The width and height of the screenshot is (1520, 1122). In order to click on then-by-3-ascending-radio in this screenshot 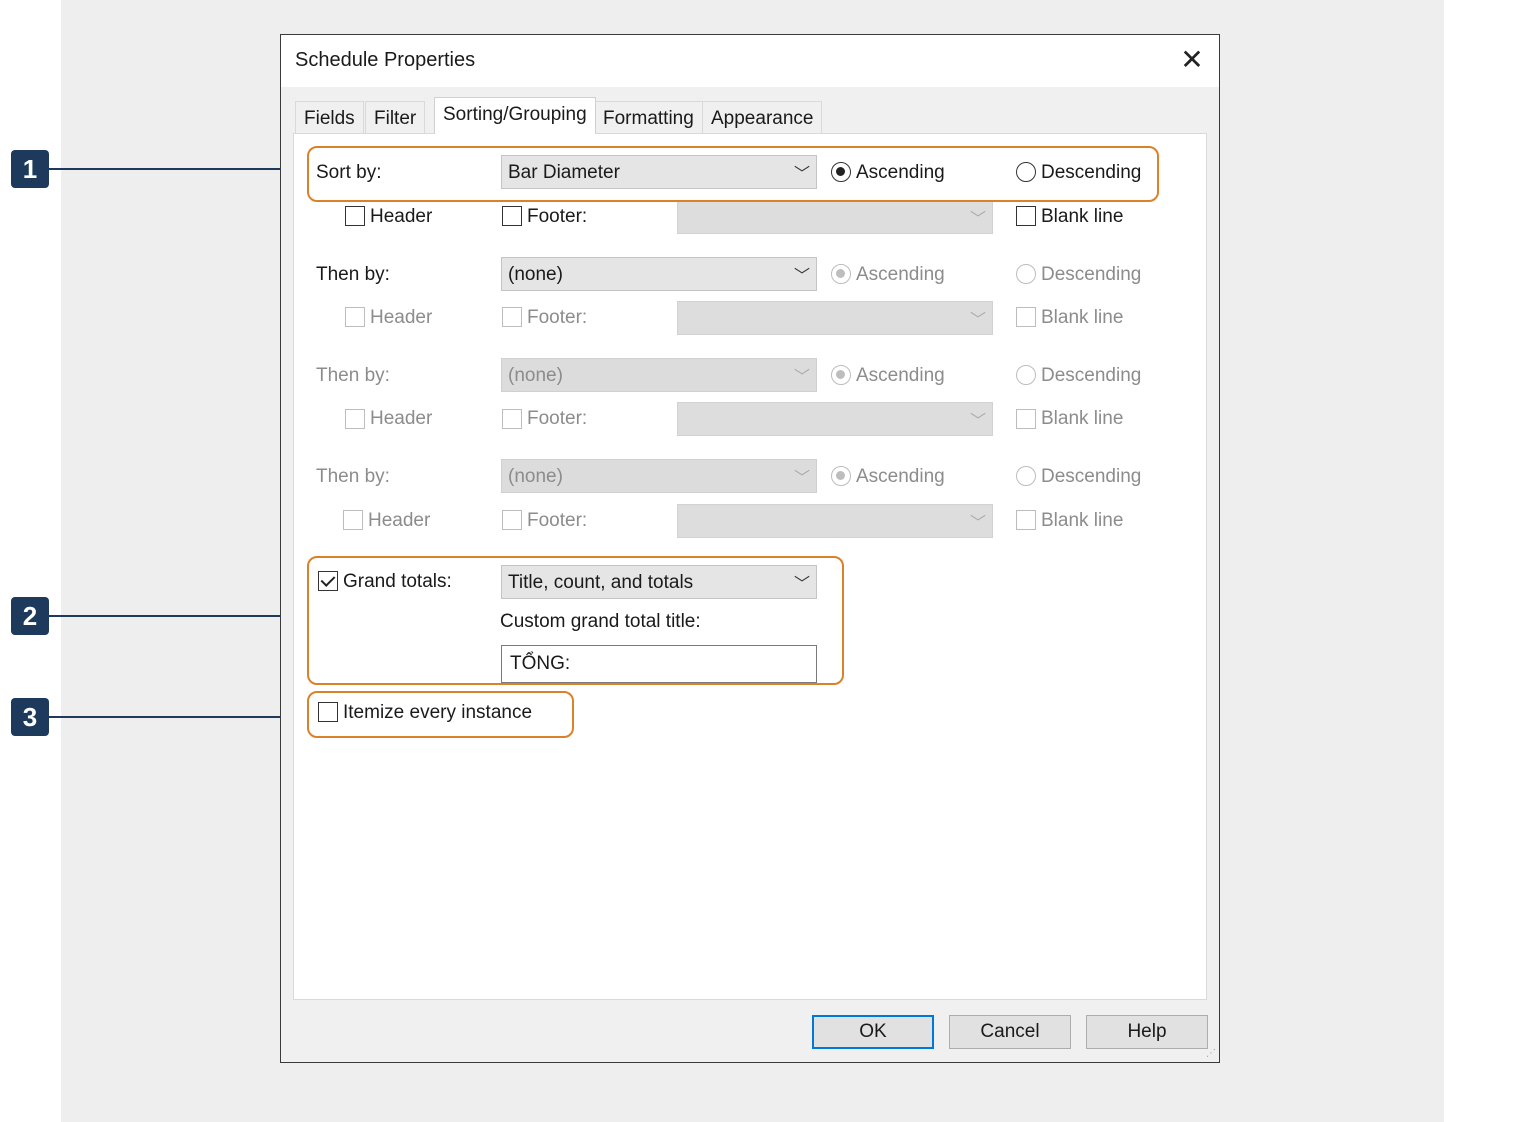, I will do `click(841, 476)`.